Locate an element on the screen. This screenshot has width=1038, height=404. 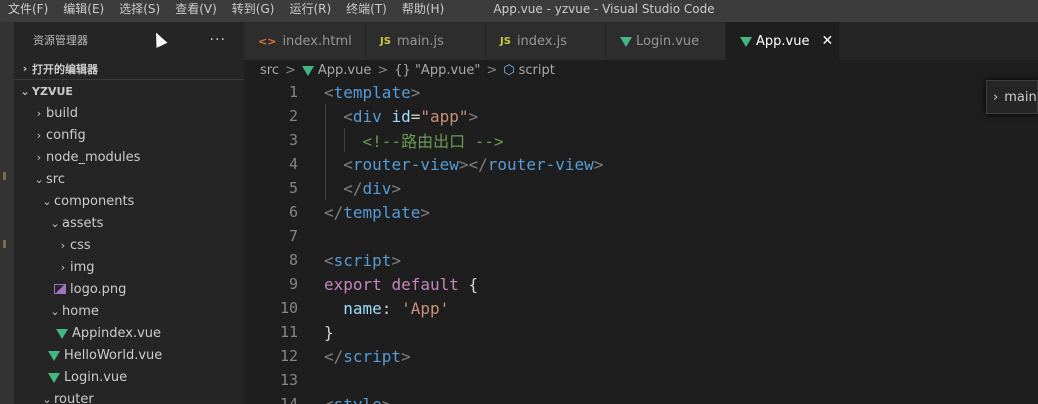
explorer-header: 资源管理器 ··· is located at coordinates (129, 40).